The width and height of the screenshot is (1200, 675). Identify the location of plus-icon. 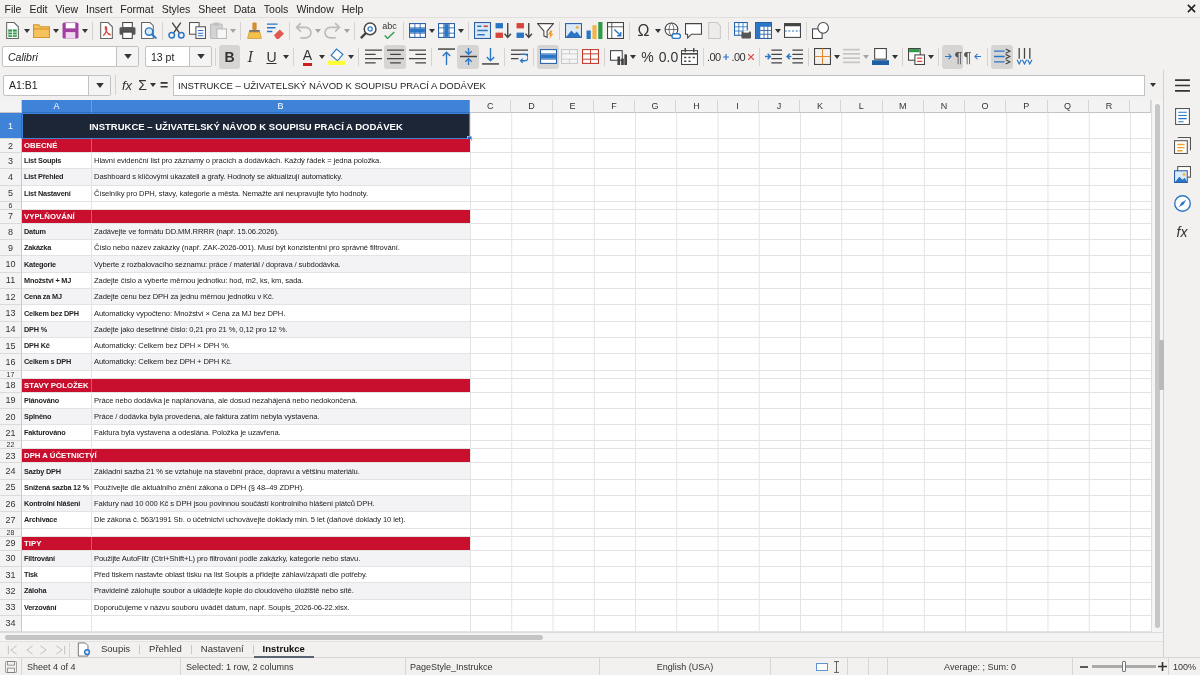
(1162, 666).